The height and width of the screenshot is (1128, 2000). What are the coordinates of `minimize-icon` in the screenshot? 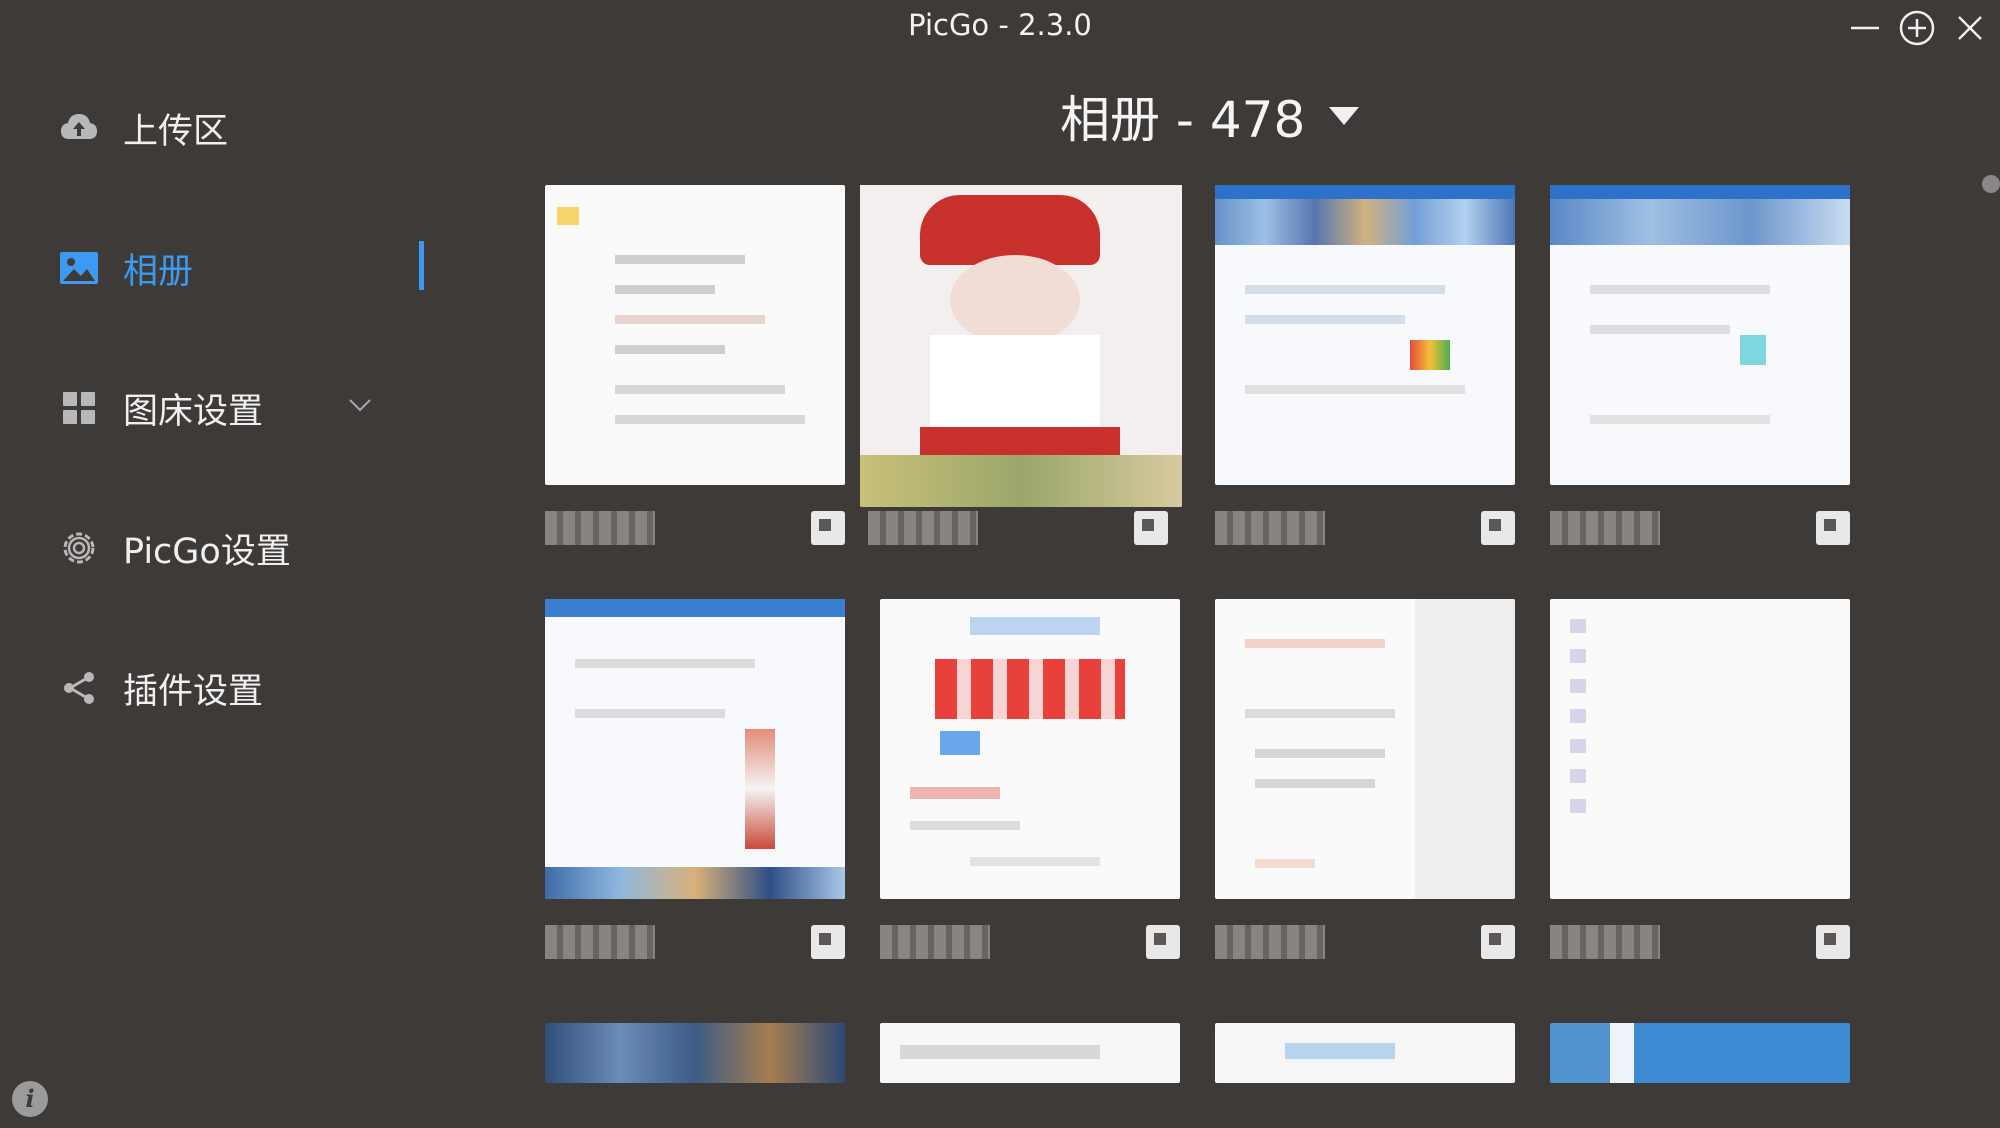 It's located at (1865, 28).